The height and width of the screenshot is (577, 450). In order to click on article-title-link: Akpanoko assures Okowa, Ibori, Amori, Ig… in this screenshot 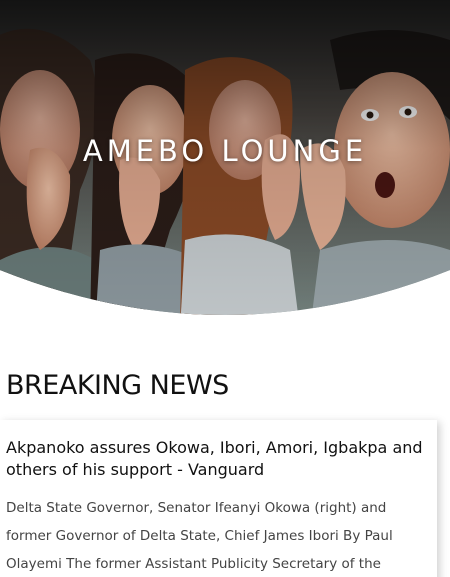, I will do `click(216, 459)`.